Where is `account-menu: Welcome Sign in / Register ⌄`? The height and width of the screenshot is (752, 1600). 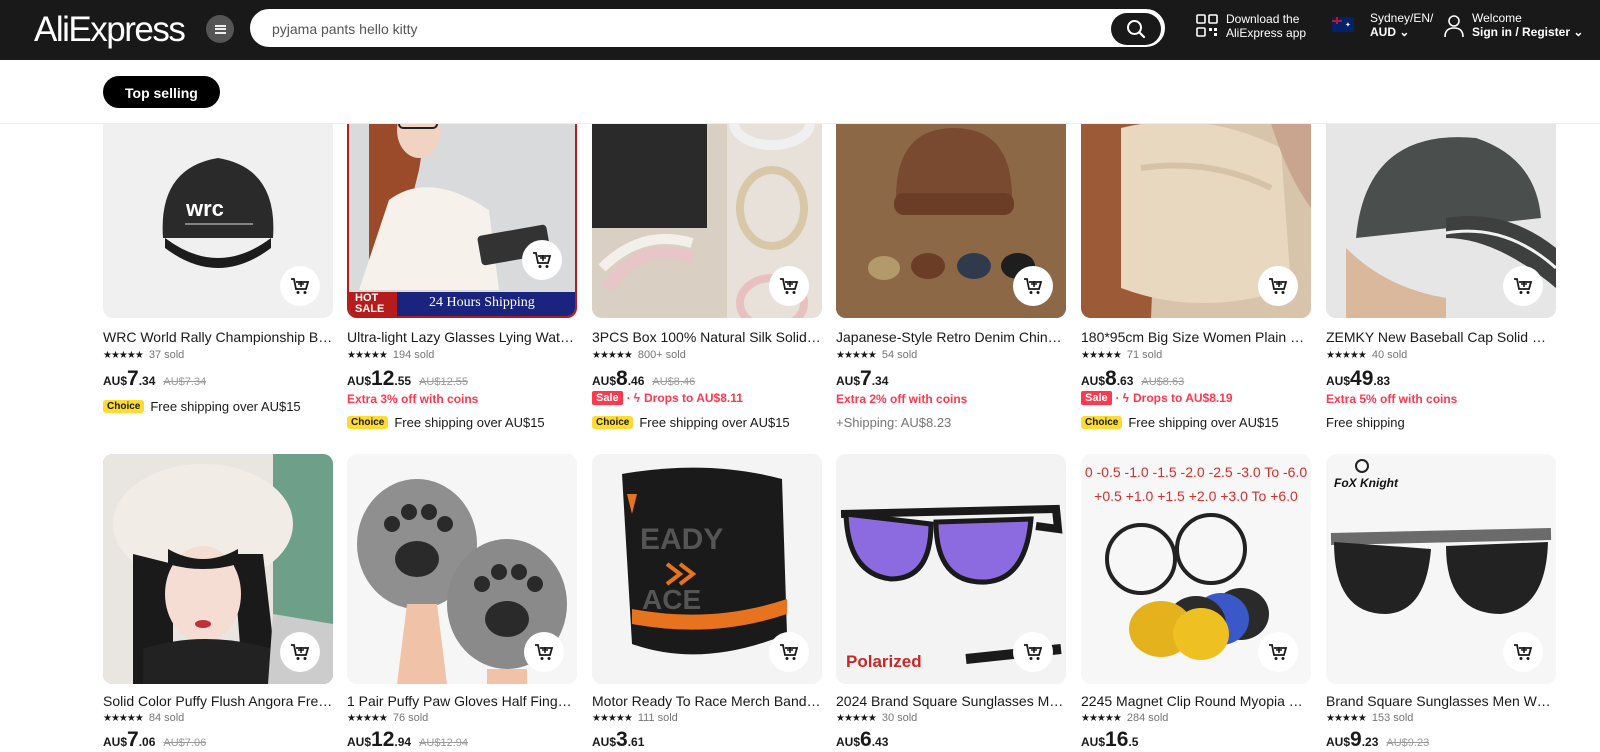
account-menu: Welcome Sign in / Register ⌄ is located at coordinates (1513, 25).